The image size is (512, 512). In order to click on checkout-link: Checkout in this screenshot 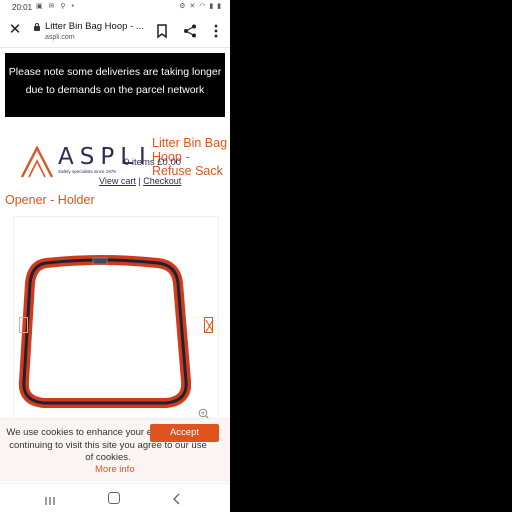, I will do `click(162, 181)`.